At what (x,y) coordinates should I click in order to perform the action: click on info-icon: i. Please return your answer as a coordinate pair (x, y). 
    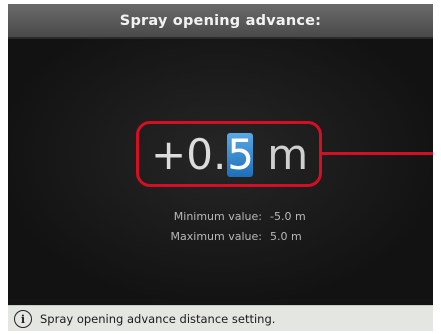
    Looking at the image, I should click on (23, 319).